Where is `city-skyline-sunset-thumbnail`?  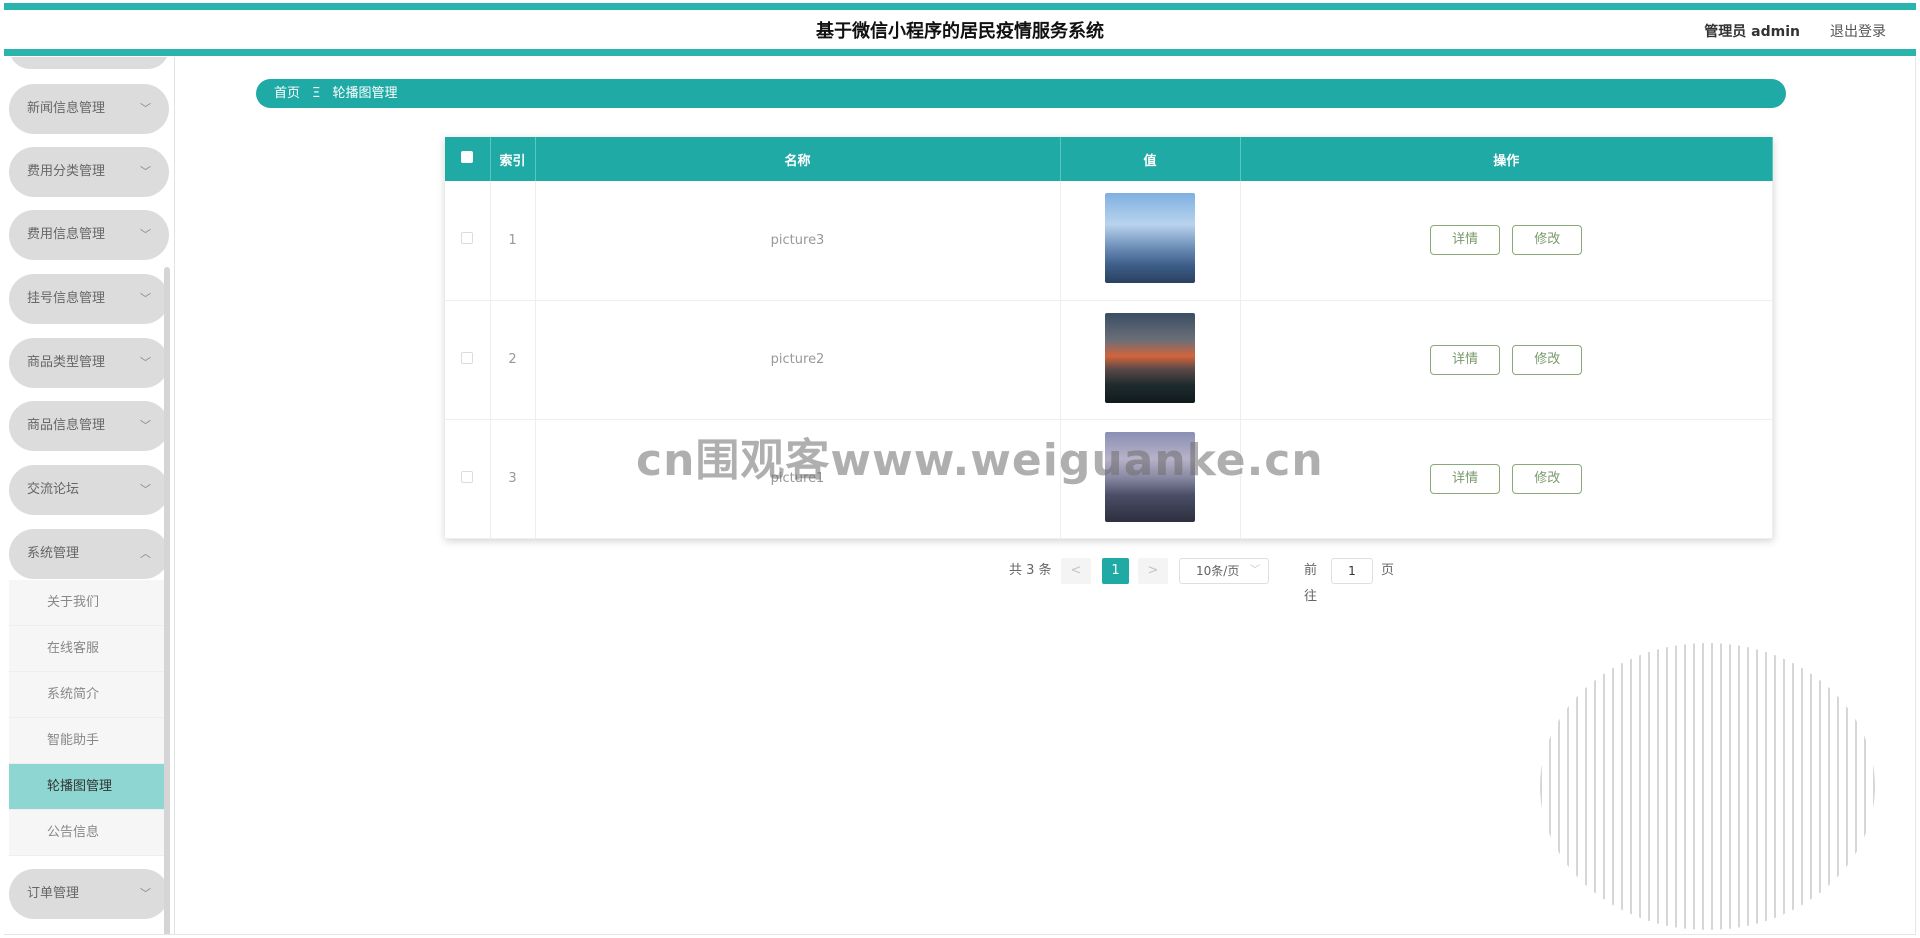 city-skyline-sunset-thumbnail is located at coordinates (1150, 357).